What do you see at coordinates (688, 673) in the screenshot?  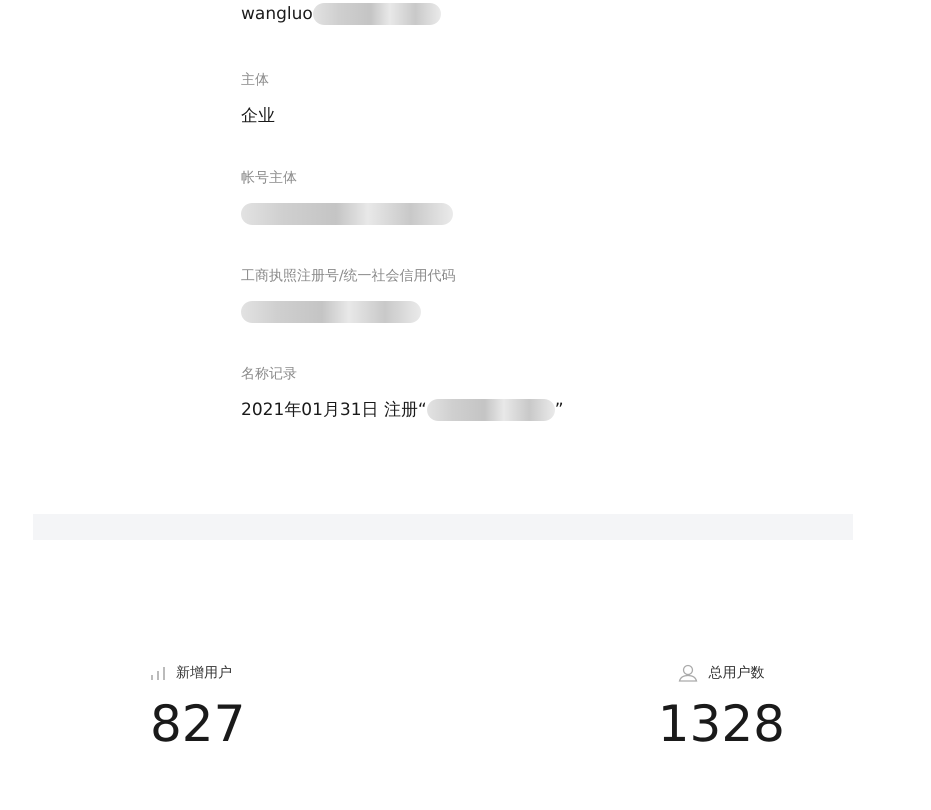 I see `user-icon` at bounding box center [688, 673].